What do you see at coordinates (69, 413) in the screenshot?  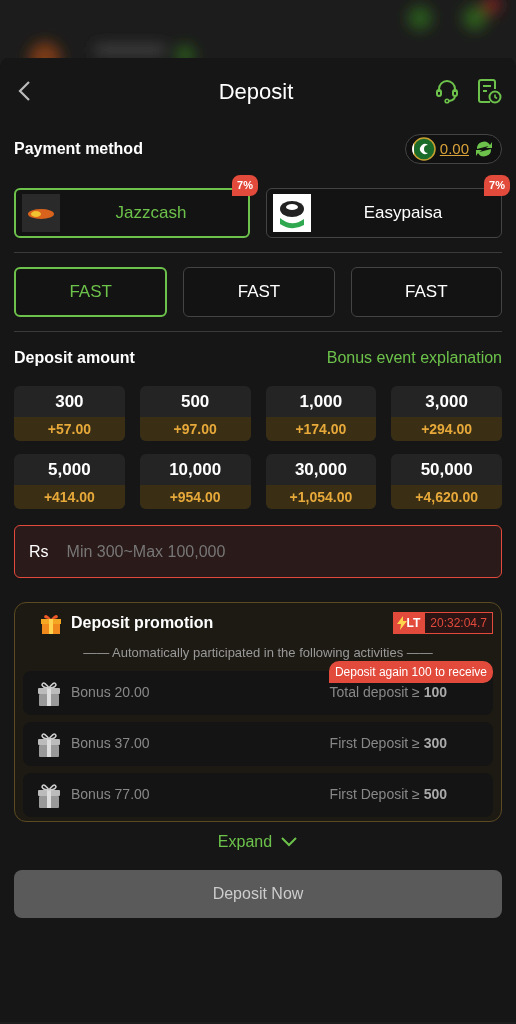 I see `amount-option: 300 +57.00` at bounding box center [69, 413].